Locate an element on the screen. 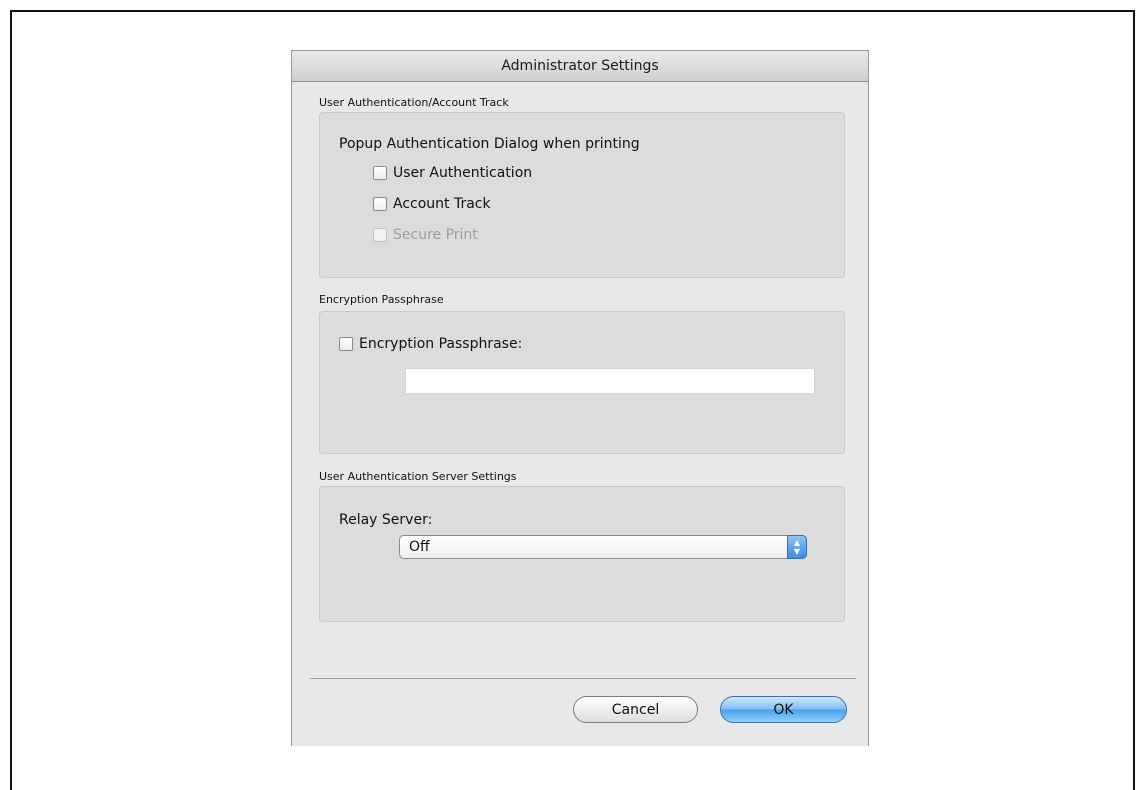  auth-section-label: User Authentication/Account Track is located at coordinates (414, 102).